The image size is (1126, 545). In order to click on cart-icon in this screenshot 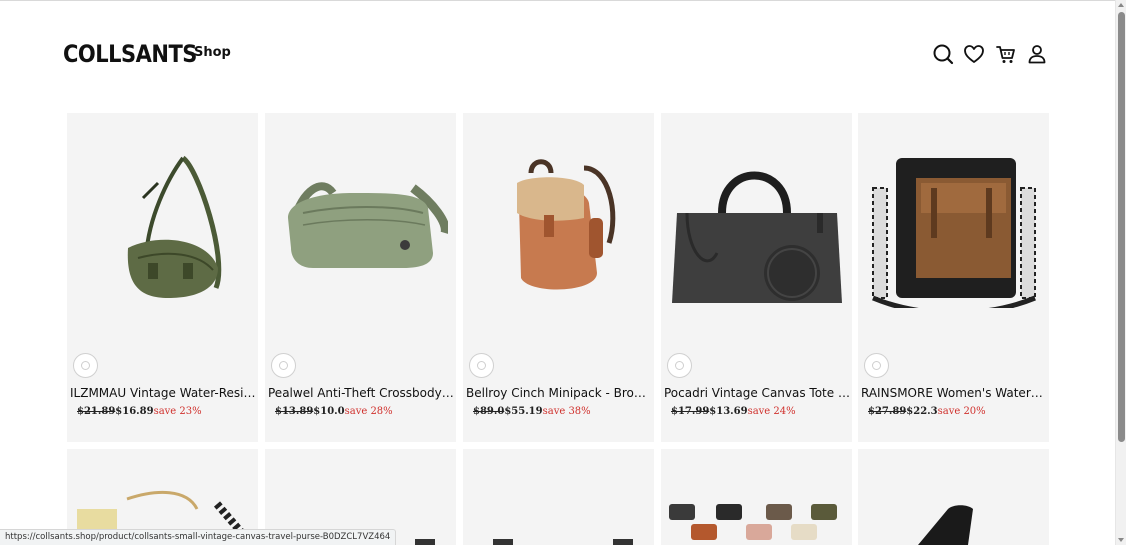, I will do `click(1006, 54)`.